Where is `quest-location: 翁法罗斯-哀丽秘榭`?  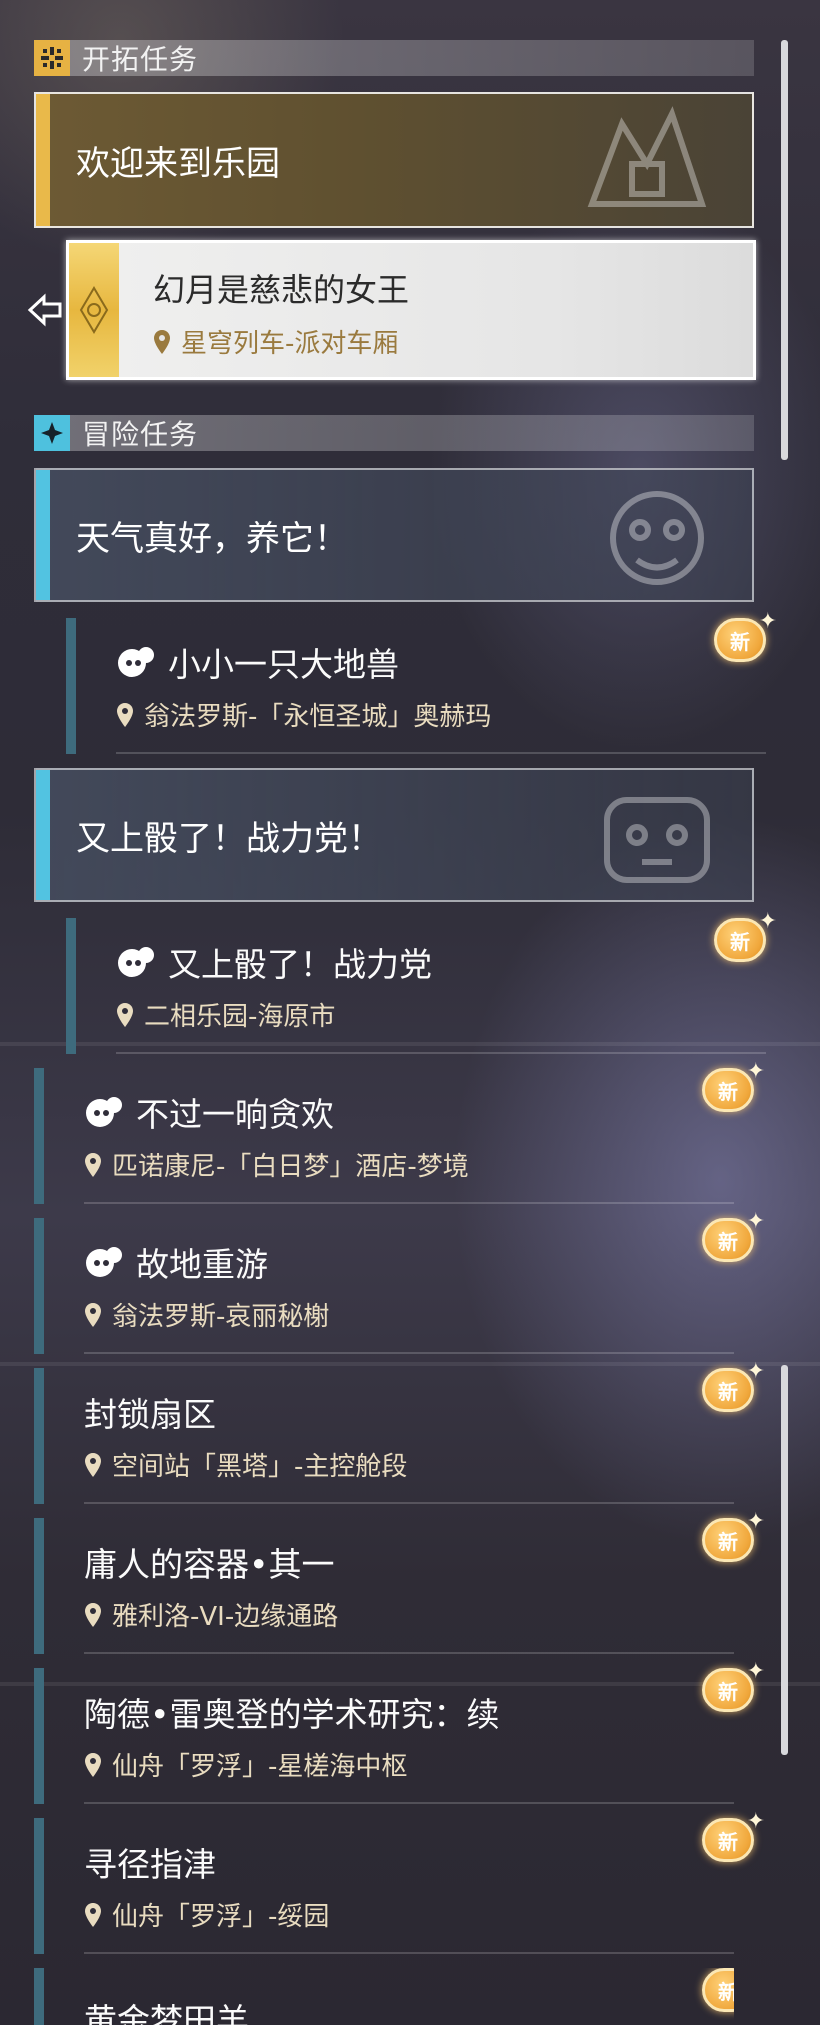 quest-location: 翁法罗斯-哀丽秘榭 is located at coordinates (221, 1317).